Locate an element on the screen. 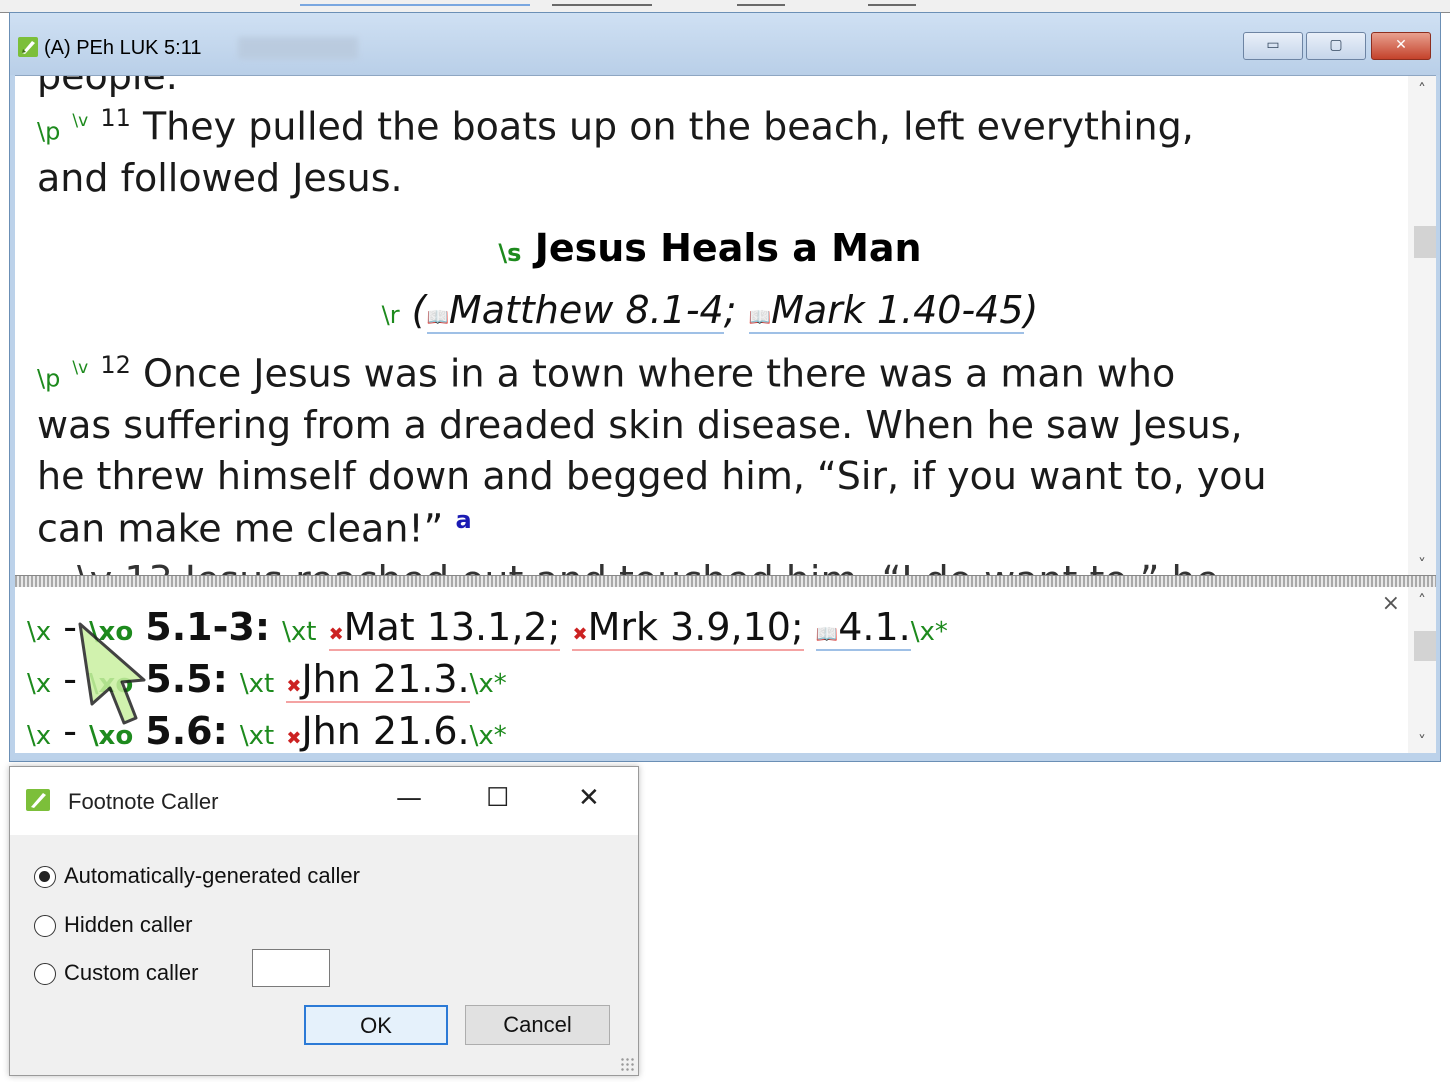 This screenshot has width=1450, height=1082. radio-hidden-caller: Hidden caller is located at coordinates (113, 925).